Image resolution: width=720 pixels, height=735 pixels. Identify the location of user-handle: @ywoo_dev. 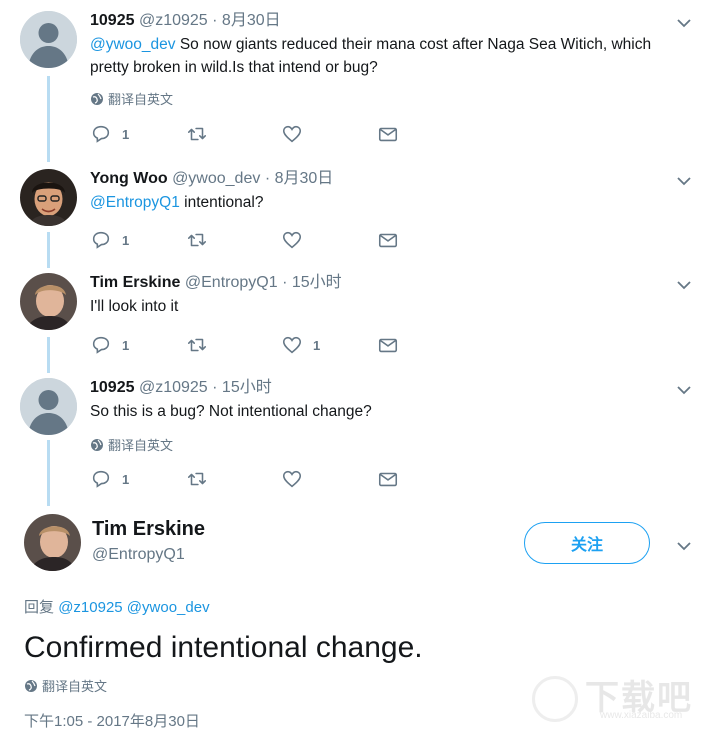
(216, 178).